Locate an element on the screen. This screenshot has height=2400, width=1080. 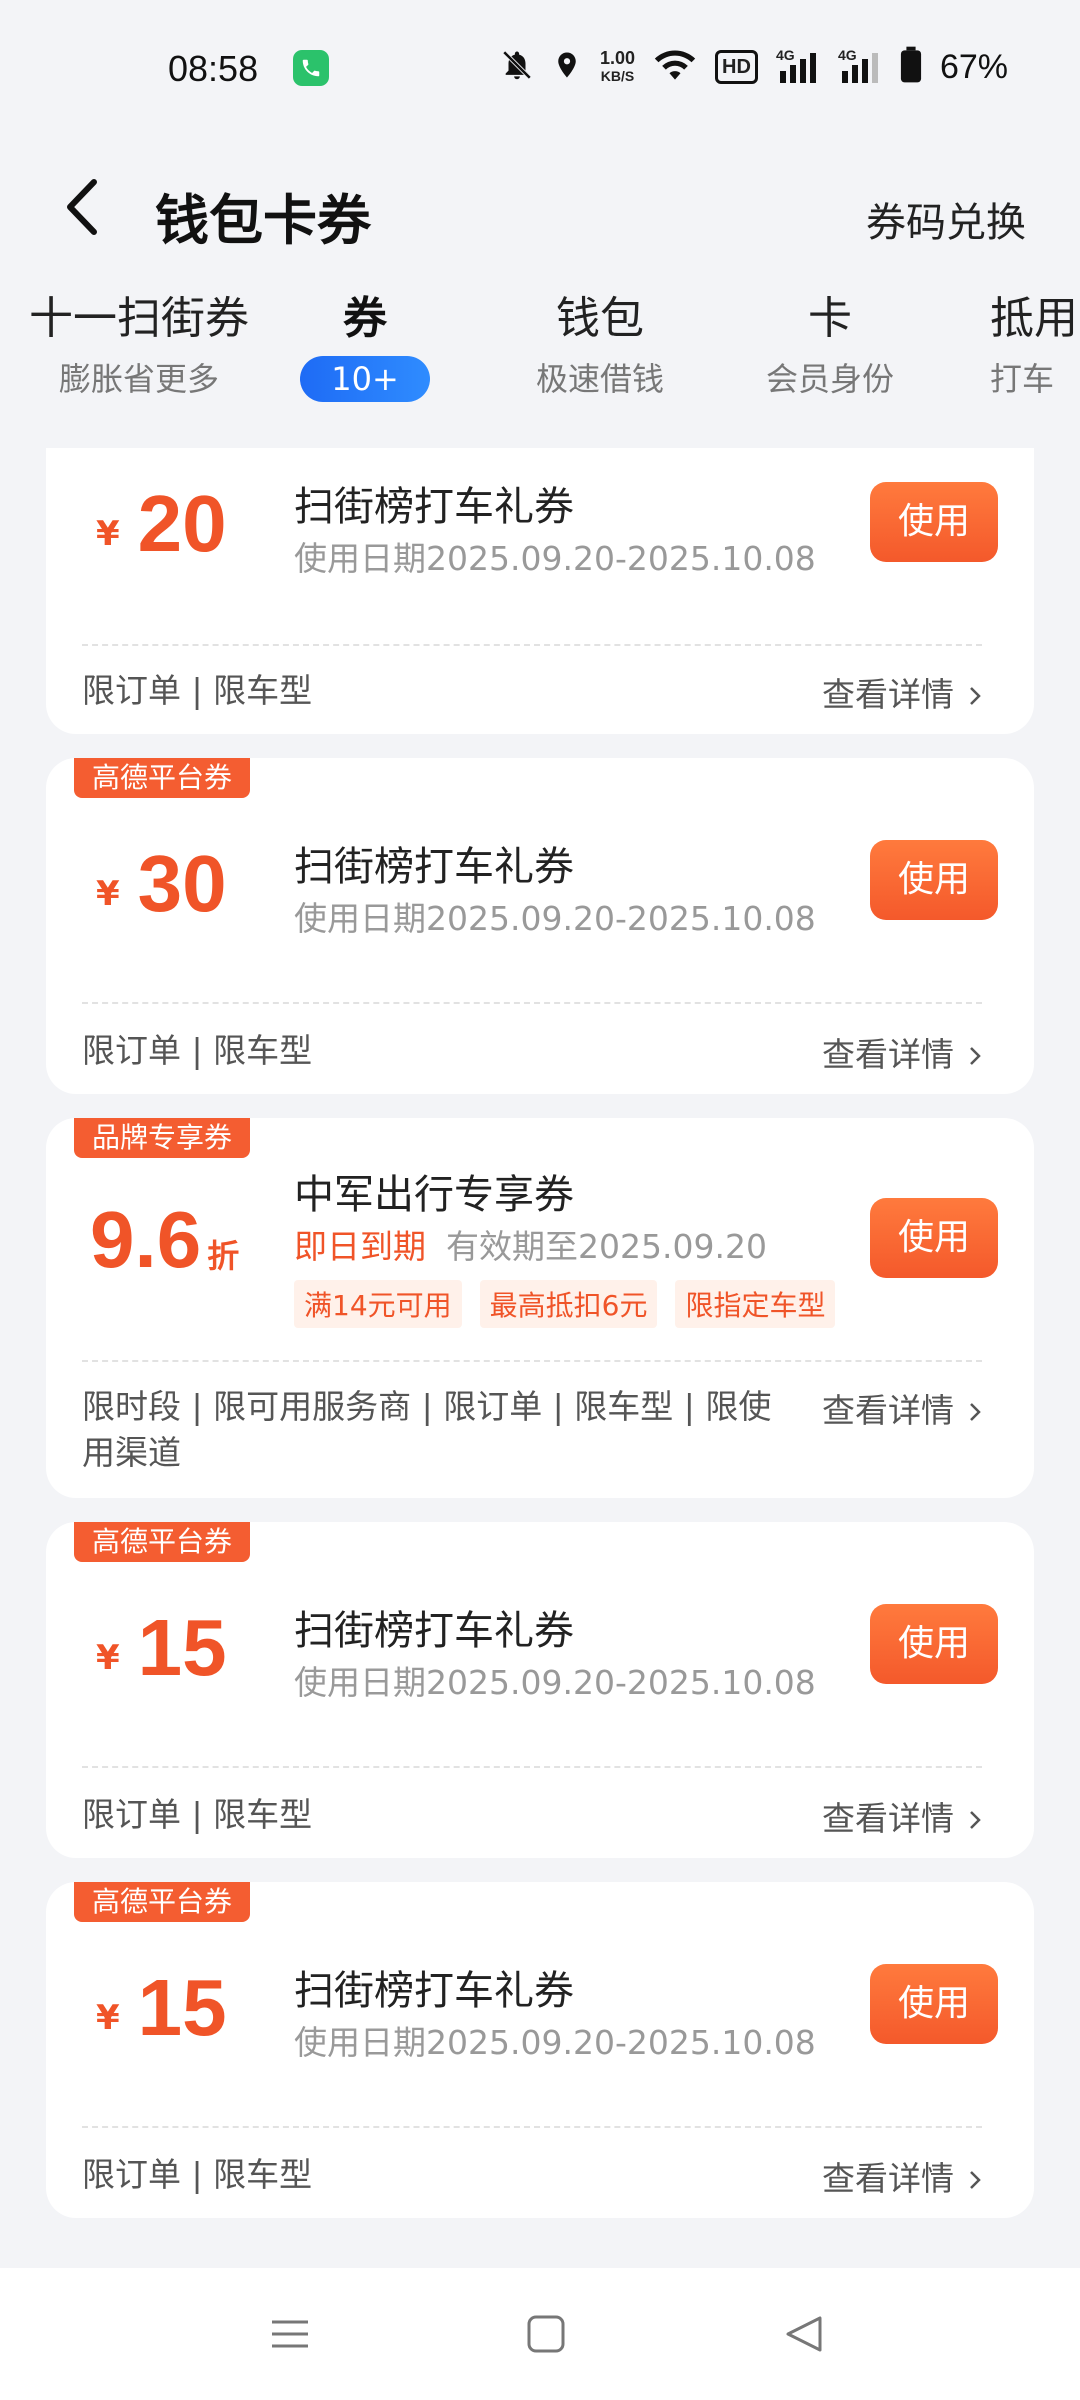
coupon-amount: 9.6 折 is located at coordinates (164, 1240).